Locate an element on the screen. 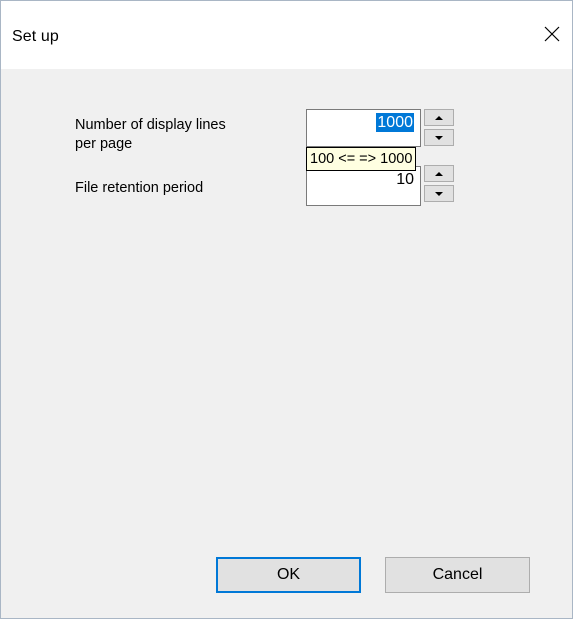 The height and width of the screenshot is (619, 573). display-lines-label-line2: per page is located at coordinates (104, 144).